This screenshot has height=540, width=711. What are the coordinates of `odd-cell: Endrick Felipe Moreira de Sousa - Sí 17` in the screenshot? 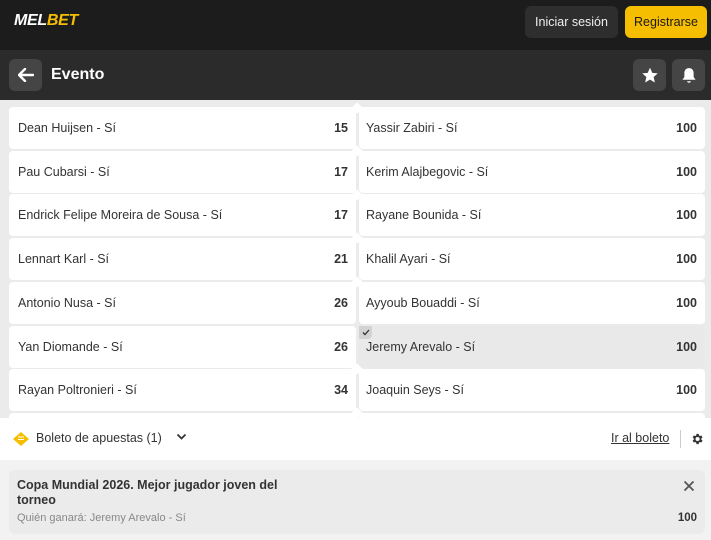 It's located at (182, 215).